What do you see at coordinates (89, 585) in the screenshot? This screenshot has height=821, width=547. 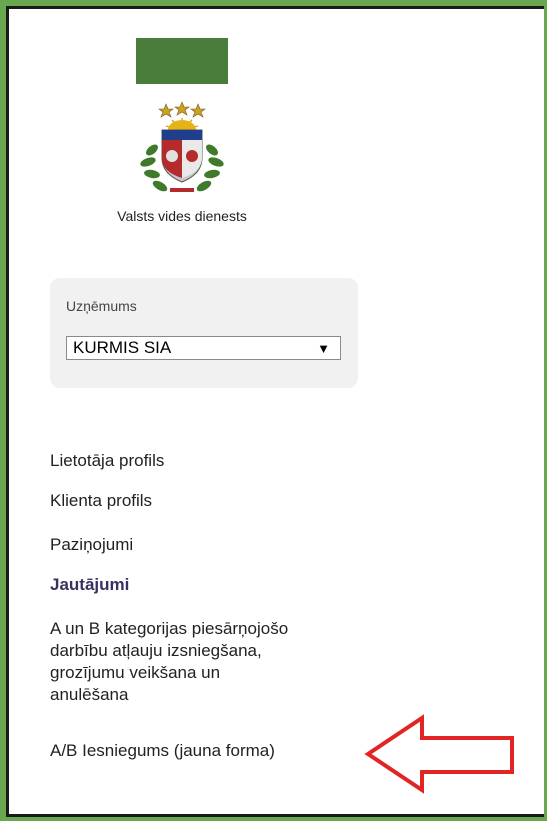 I see `nav-item-questions: Jautājumi` at bounding box center [89, 585].